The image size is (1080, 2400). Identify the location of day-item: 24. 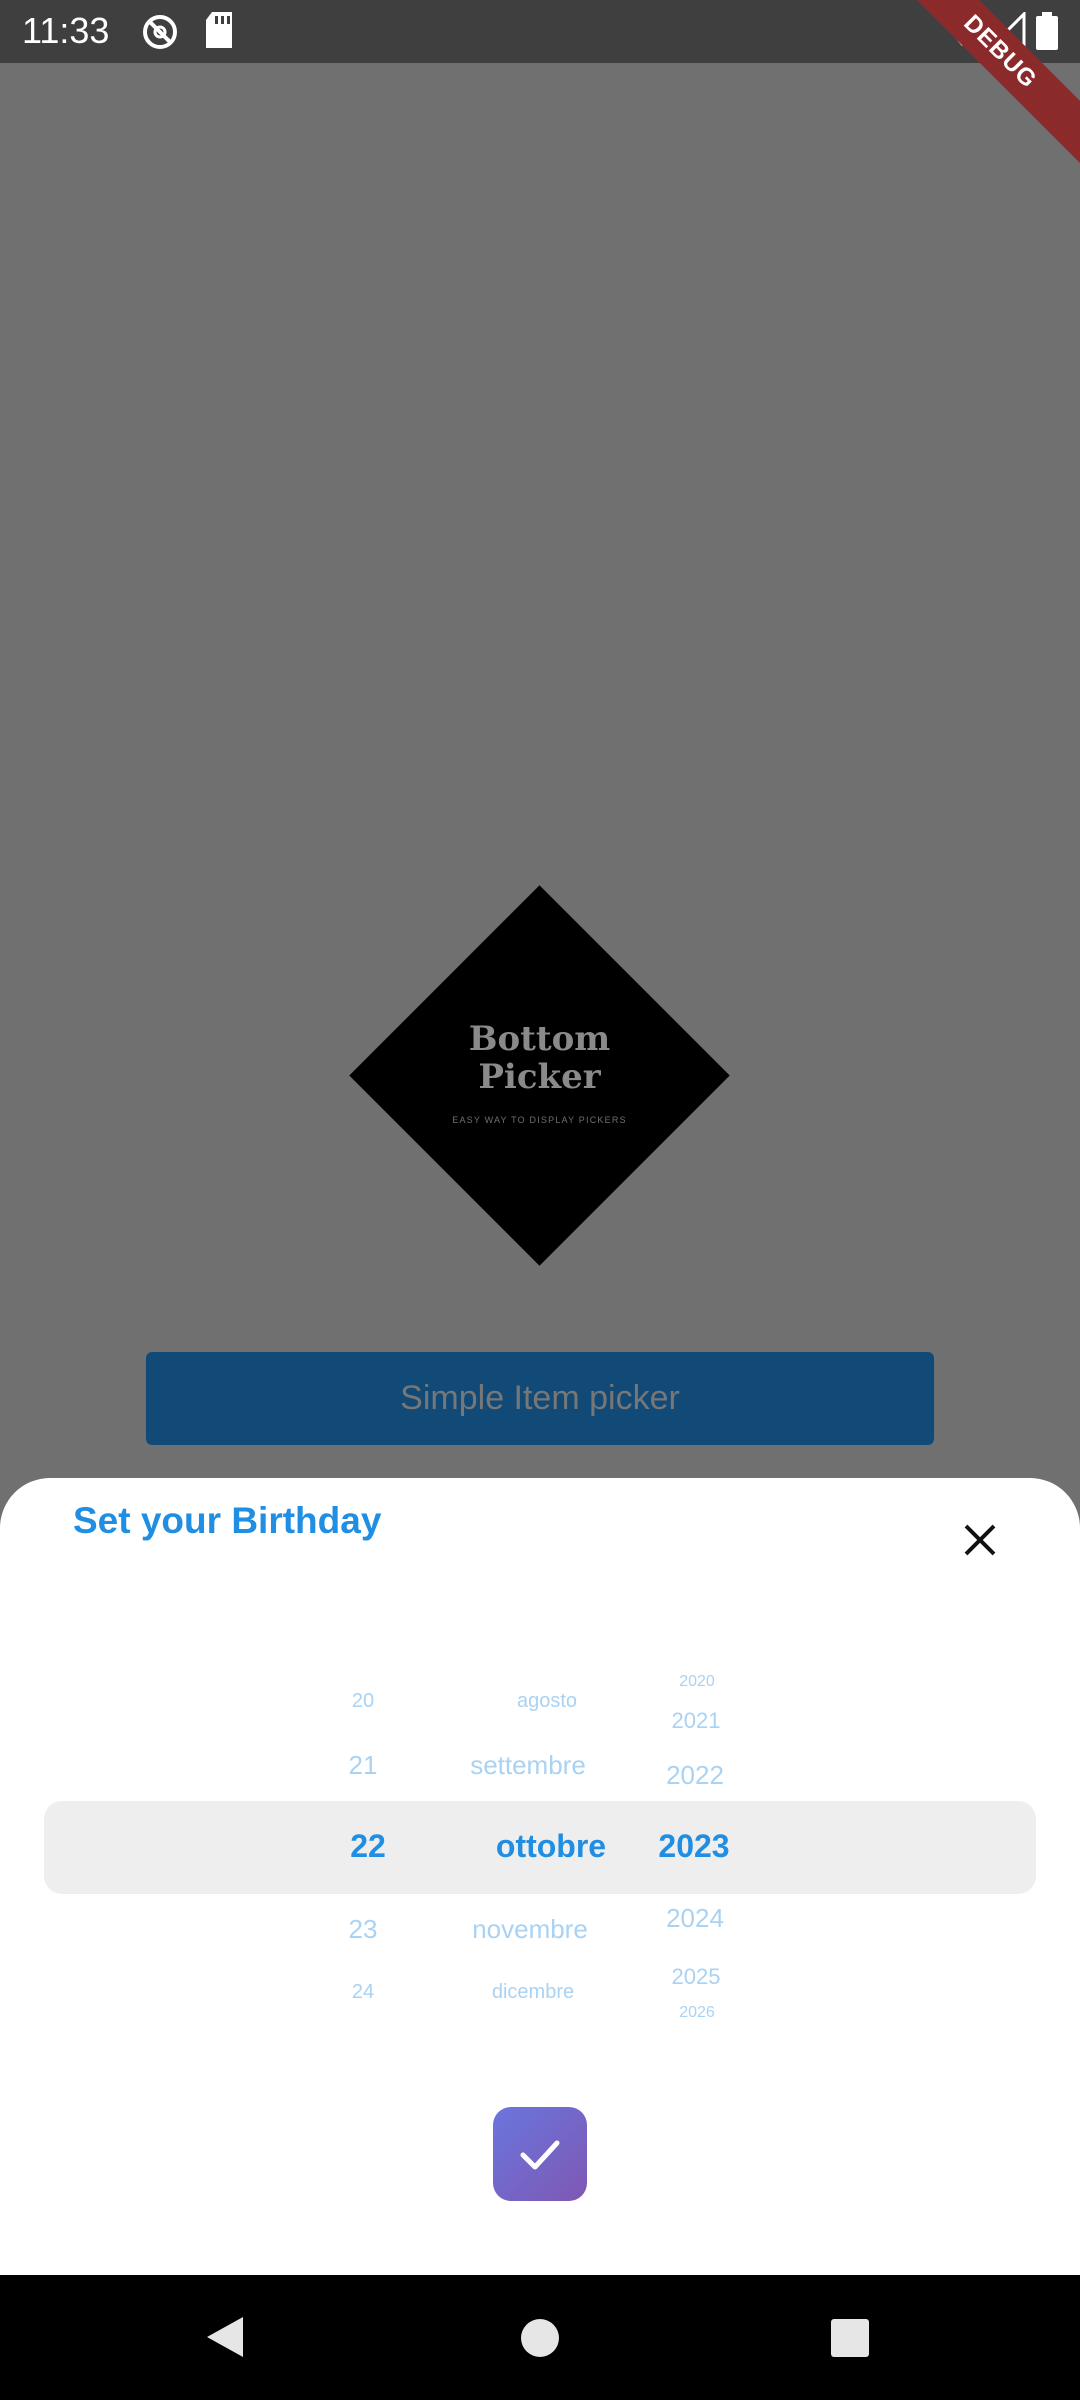
(363, 1992).